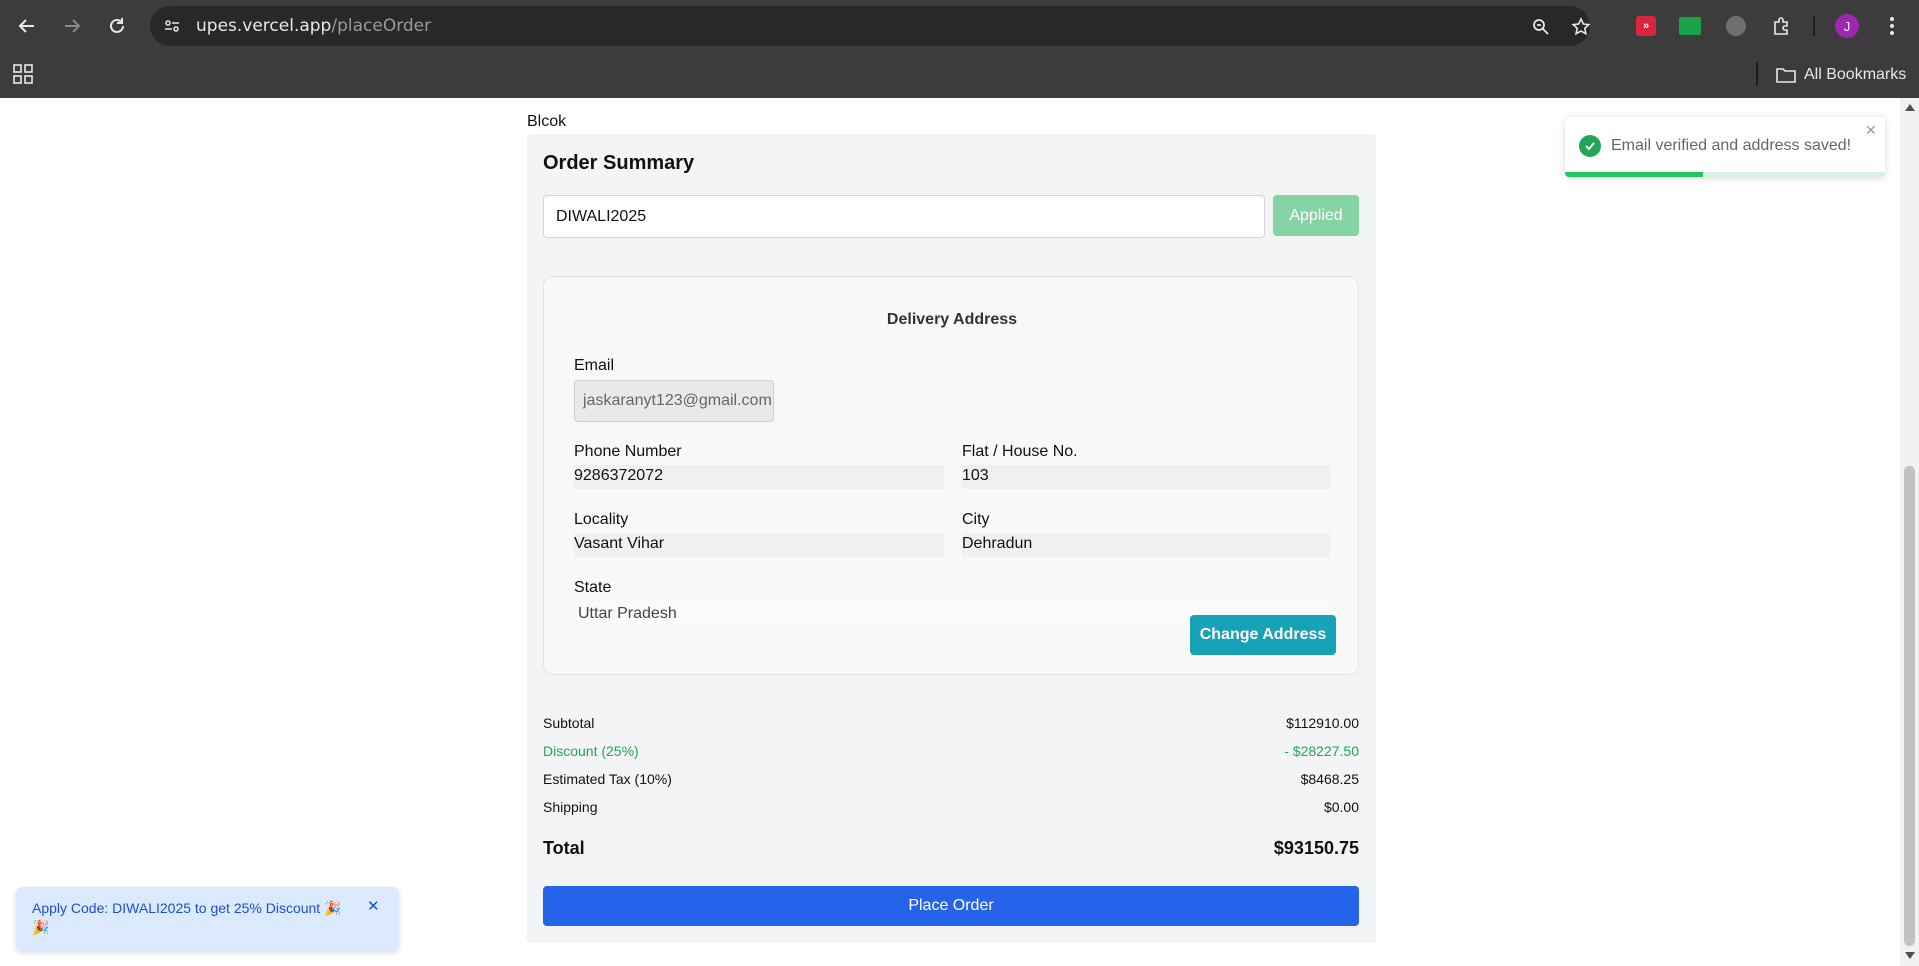 This screenshot has width=1919, height=966. Describe the element at coordinates (976, 519) in the screenshot. I see `city-label: City` at that location.